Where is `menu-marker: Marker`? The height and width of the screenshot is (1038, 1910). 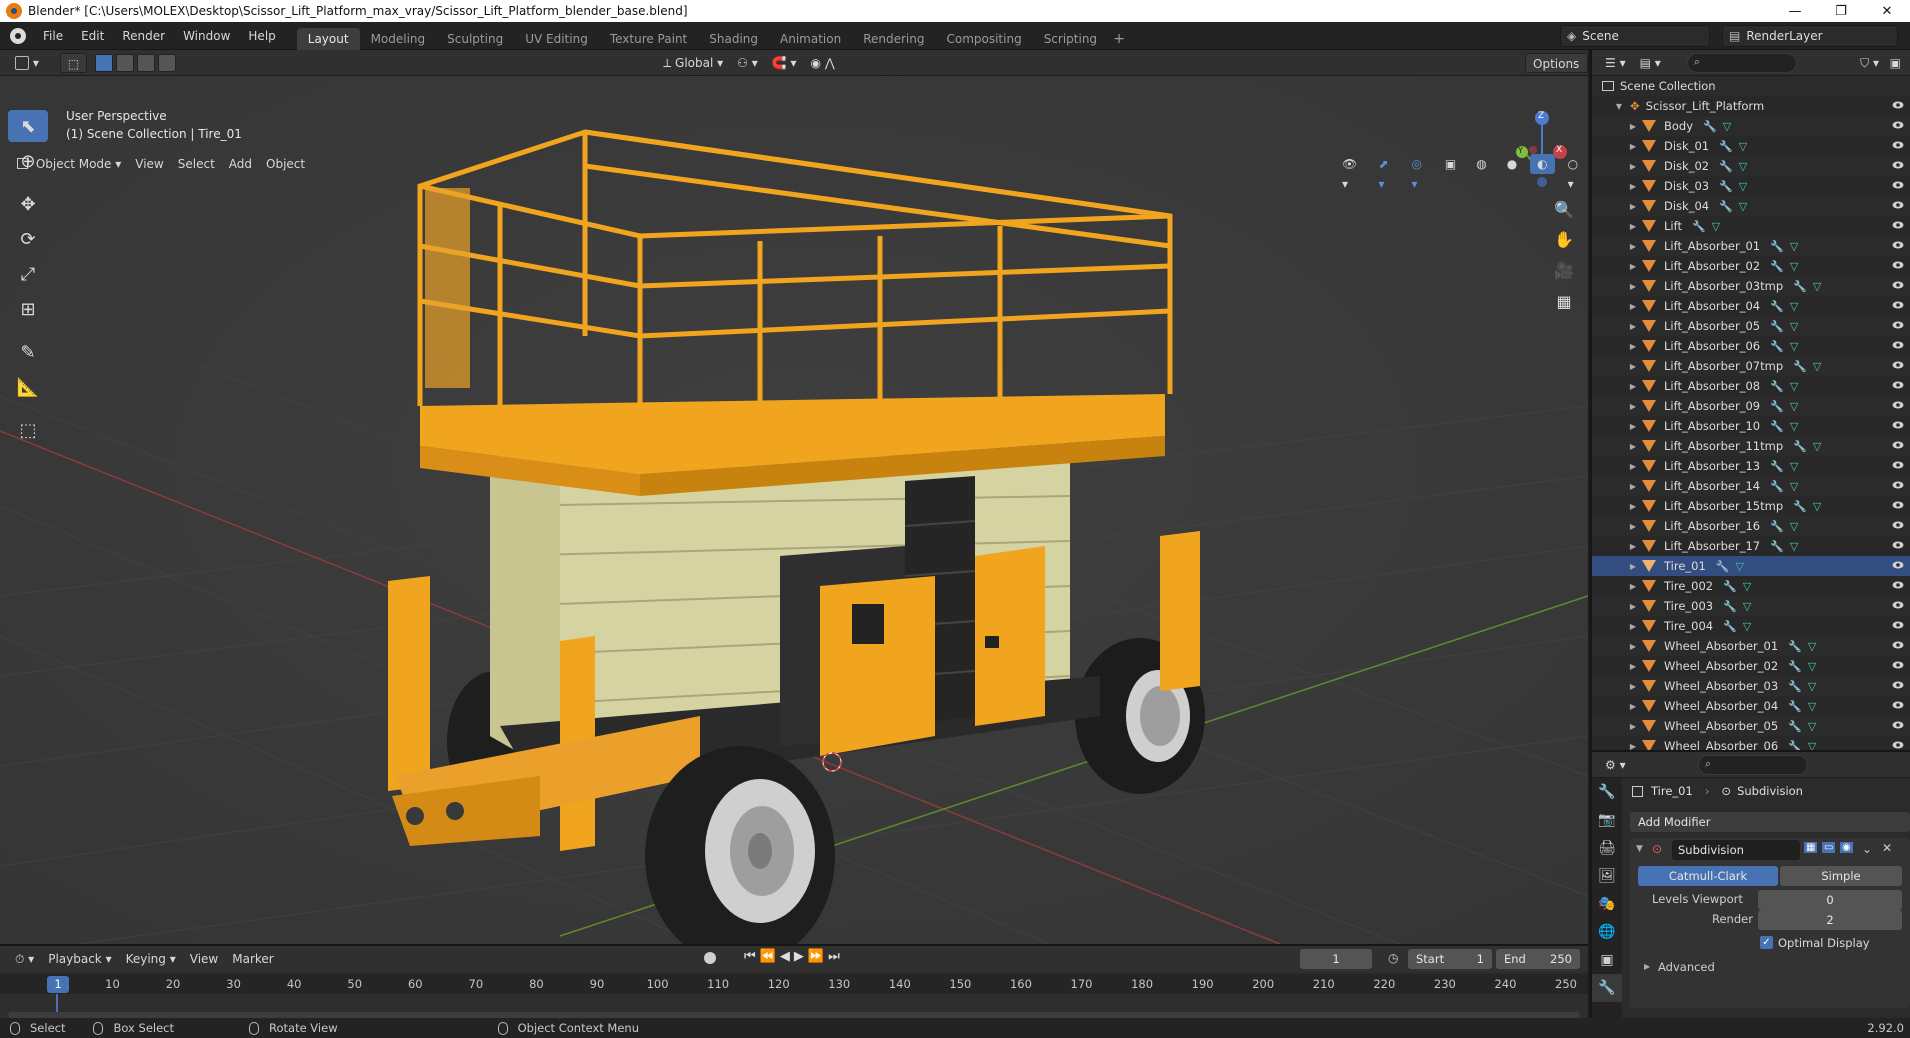
menu-marker: Marker is located at coordinates (252, 959).